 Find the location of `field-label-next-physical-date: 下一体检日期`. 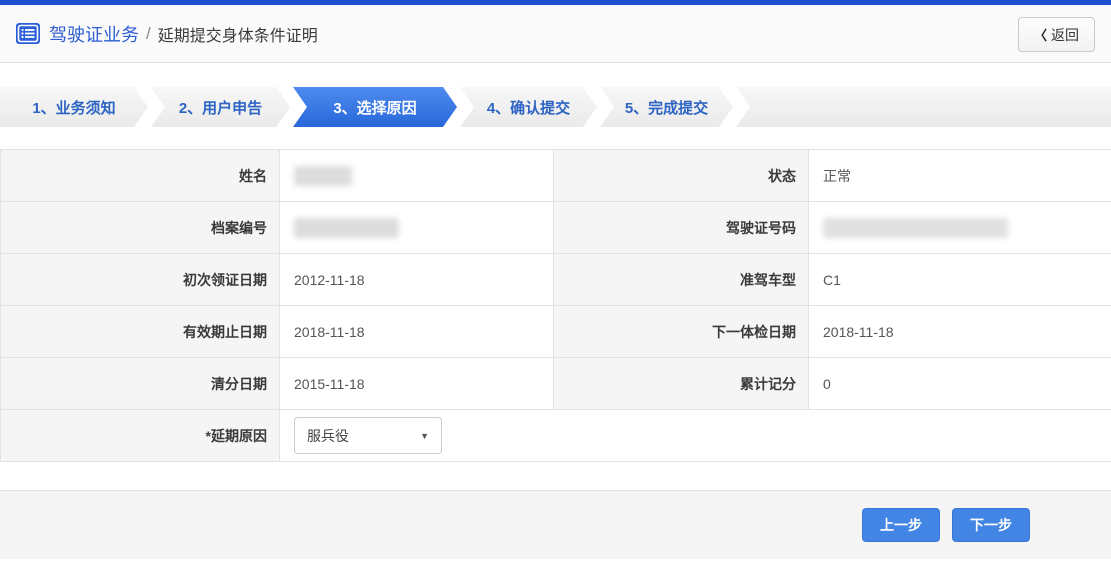

field-label-next-physical-date: 下一体检日期 is located at coordinates (681, 331).